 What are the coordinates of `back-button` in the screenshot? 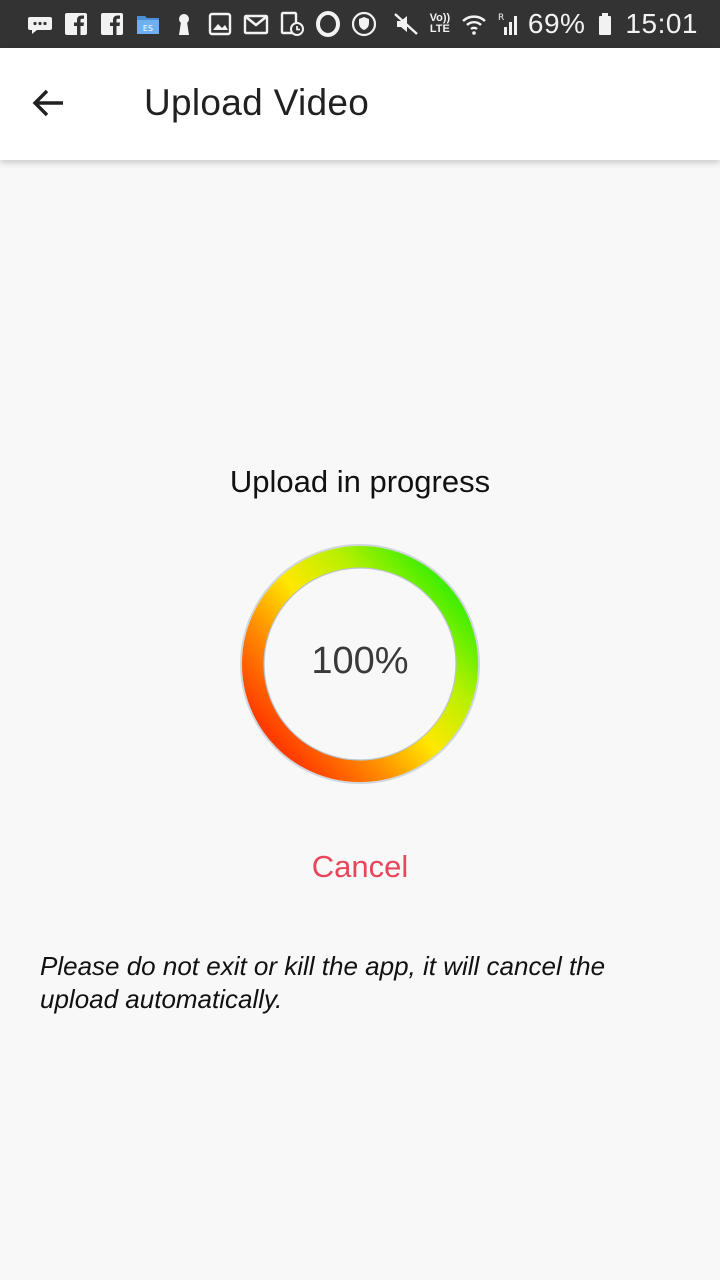 It's located at (49, 103).